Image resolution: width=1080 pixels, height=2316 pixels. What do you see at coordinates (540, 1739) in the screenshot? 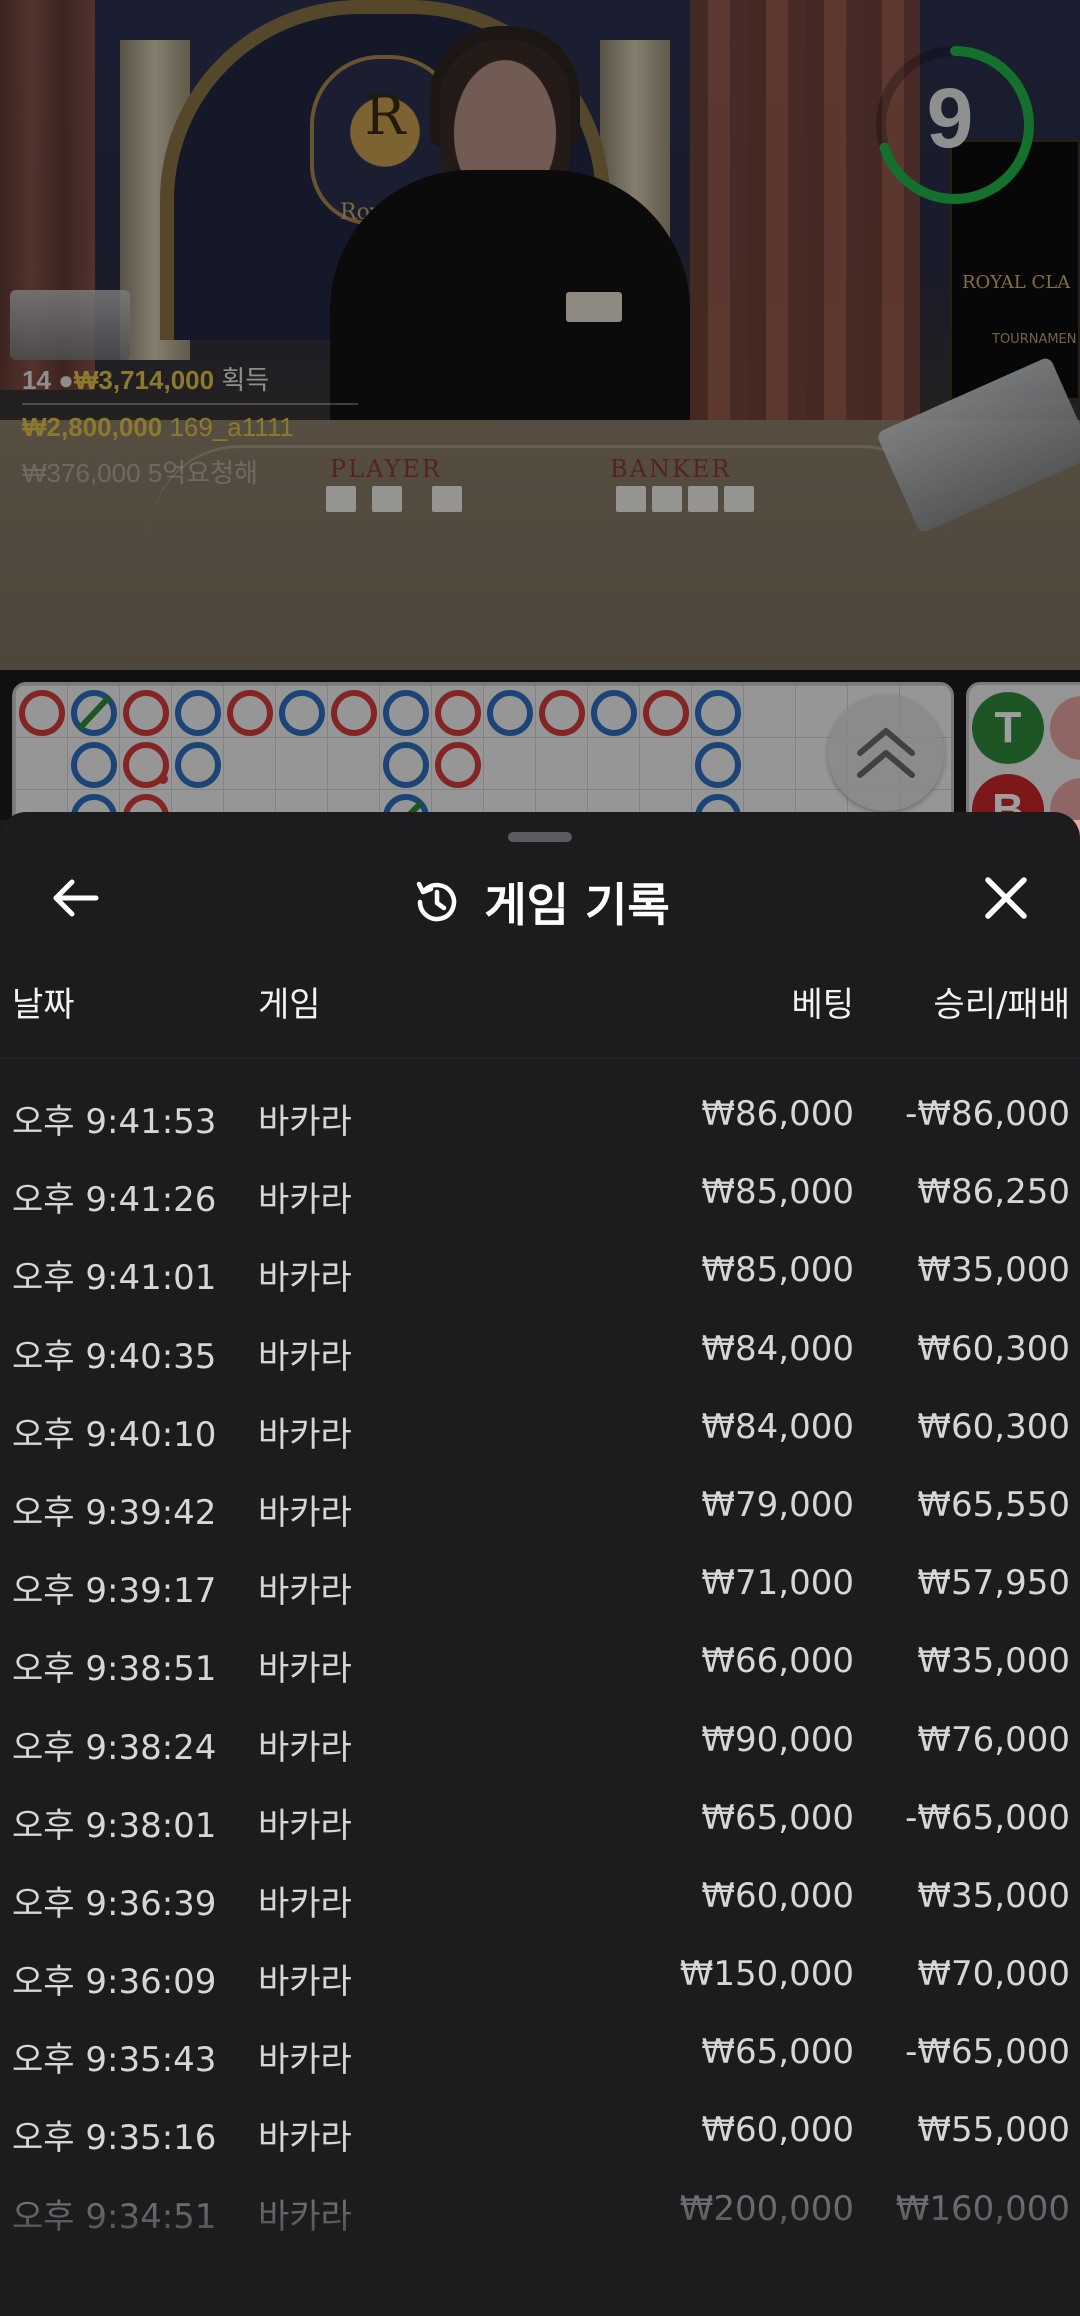
I see `table-row: 오후 9:38:24 바카라 ₩90,000 ₩76,000` at bounding box center [540, 1739].